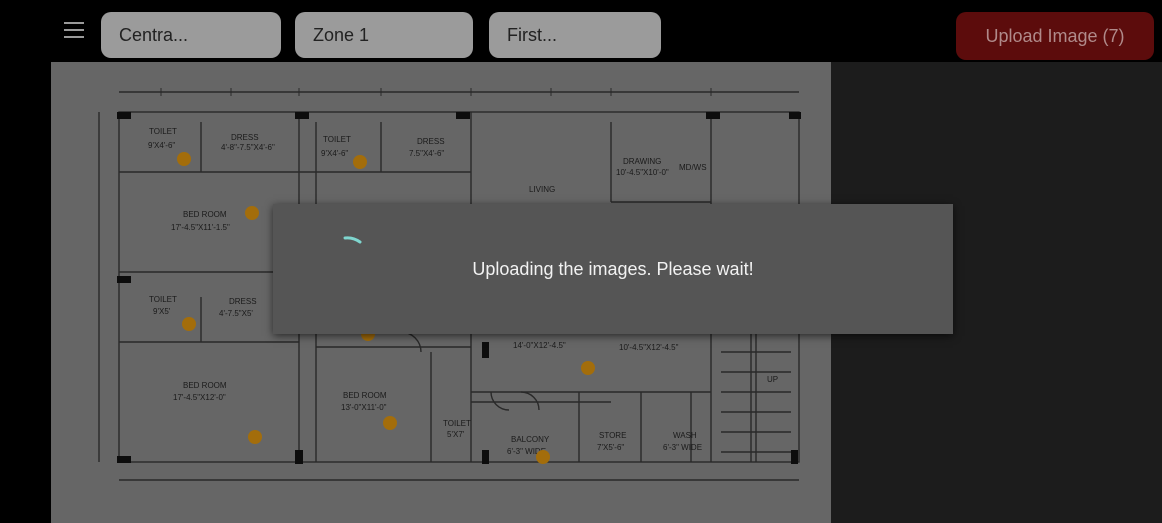 This screenshot has width=1162, height=523. What do you see at coordinates (384, 35) in the screenshot?
I see `zone-selector: Zone 1` at bounding box center [384, 35].